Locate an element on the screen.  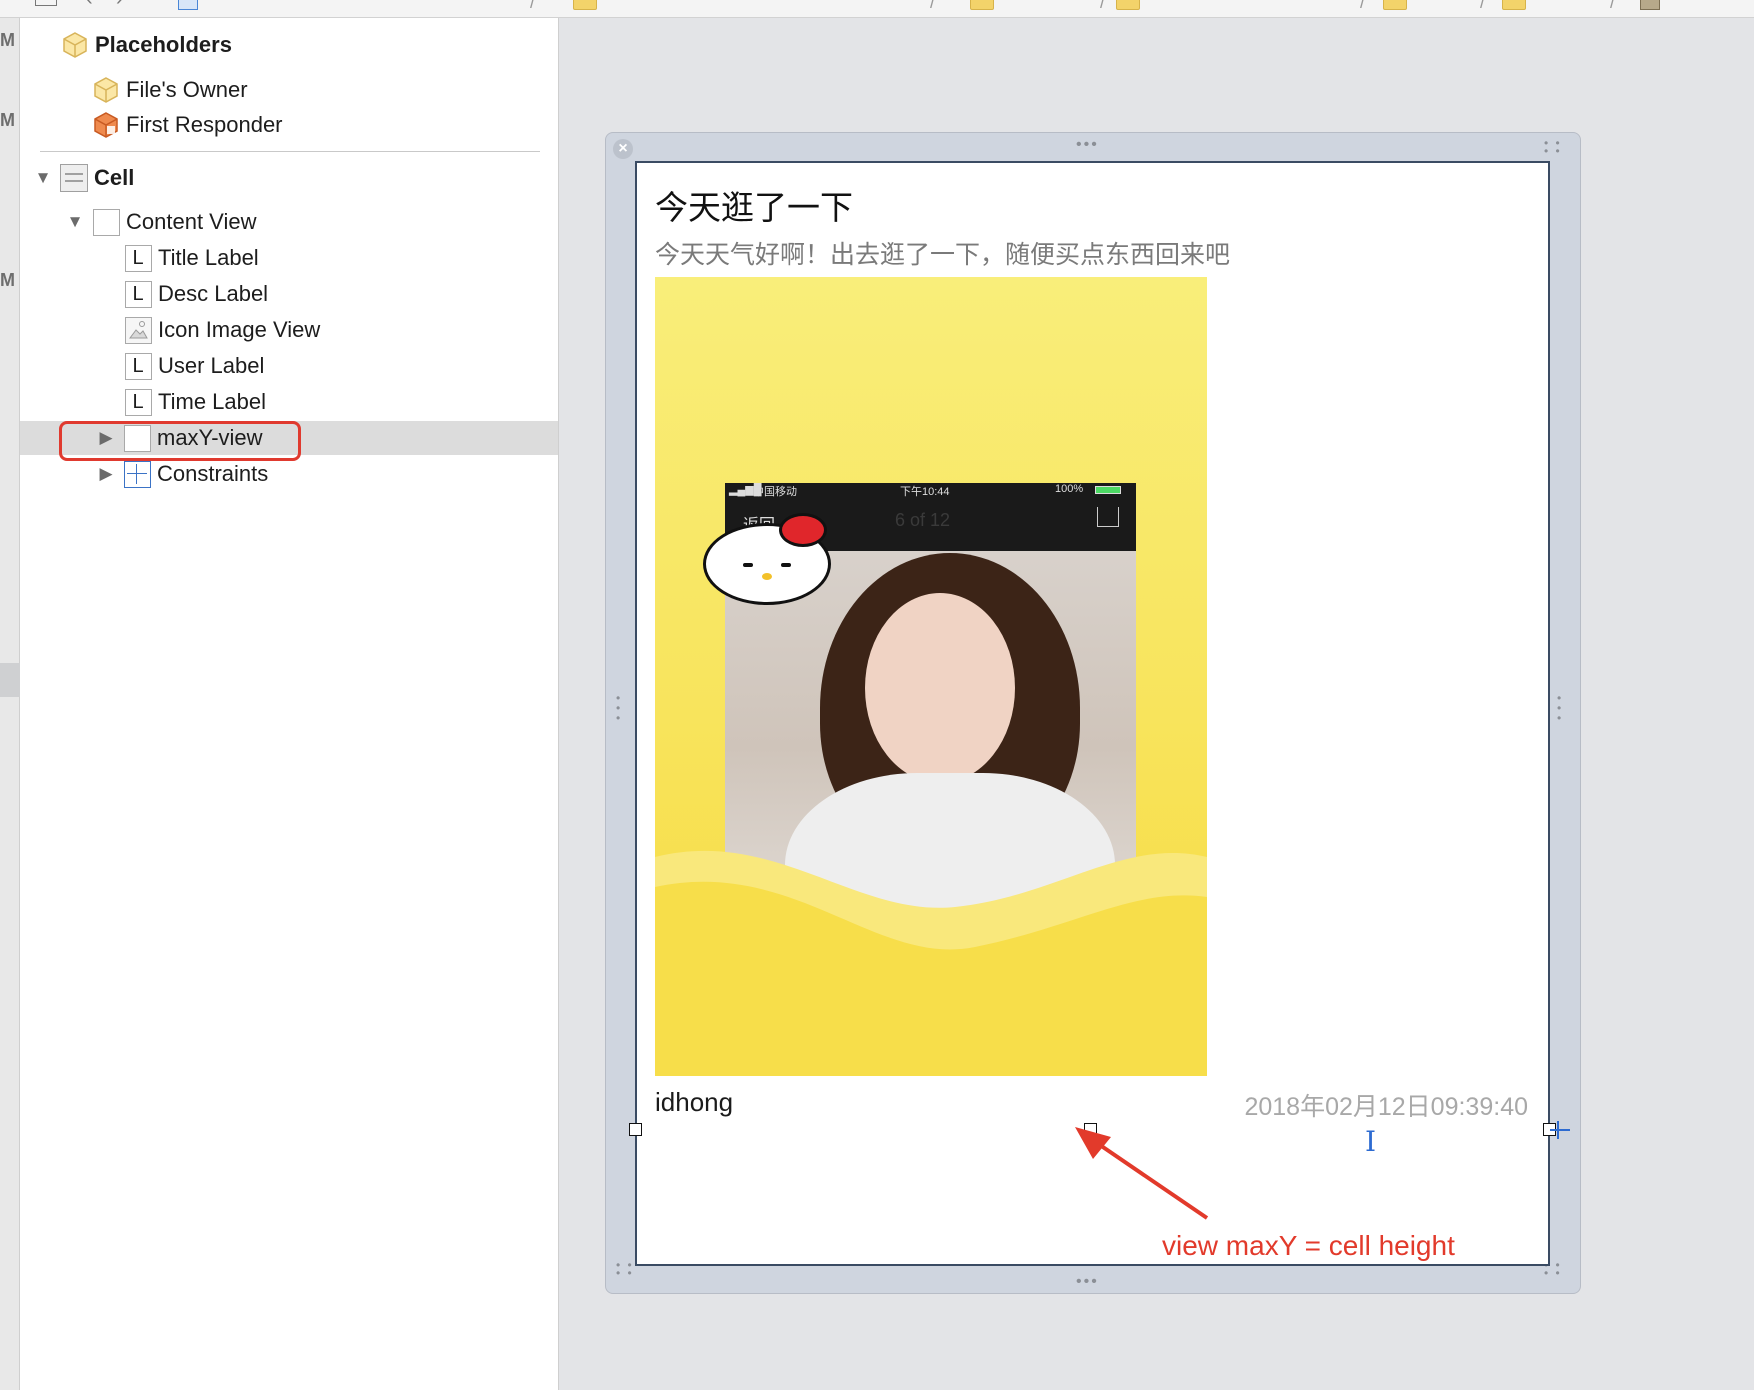
left-strip-selection is located at coordinates (10, 680).